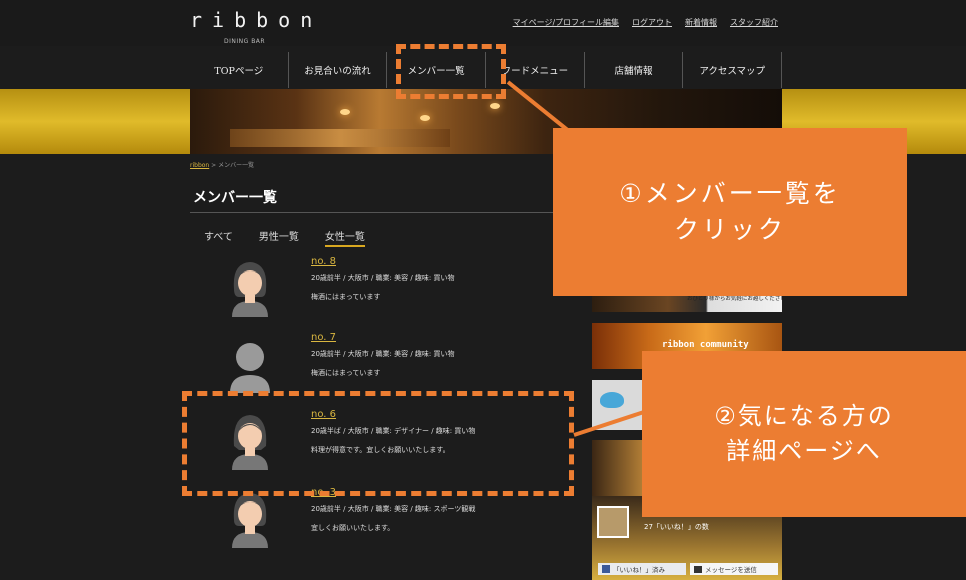 Image resolution: width=966 pixels, height=580 pixels. I want to click on highlight-members-nav, so click(451, 71).